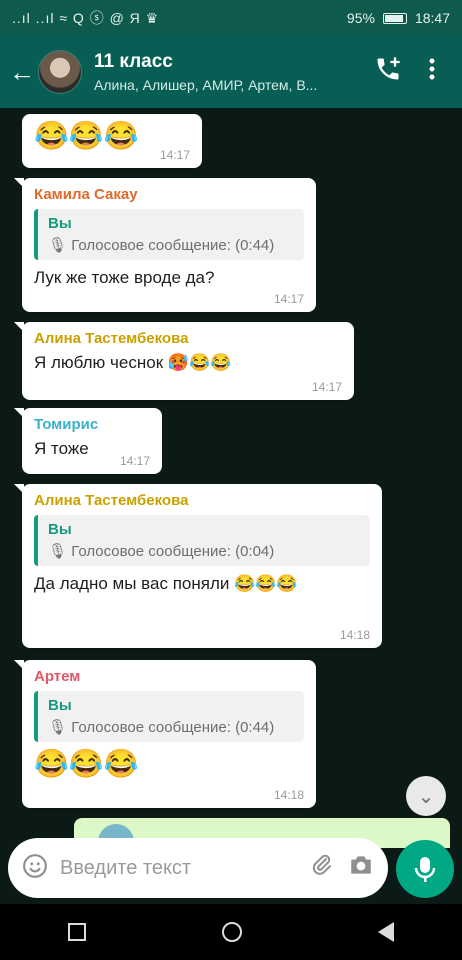  I want to click on message-text: Лук же тоже вроде да?, so click(124, 277).